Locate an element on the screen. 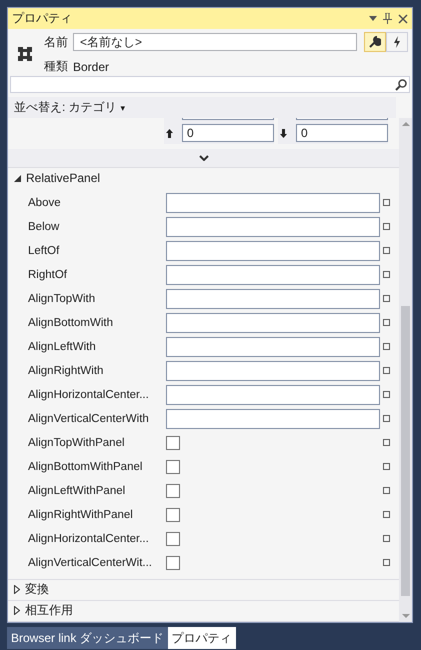 Image resolution: width=421 pixels, height=650 pixels. sort-label: 並べ替え: カテゴリ is located at coordinates (65, 107).